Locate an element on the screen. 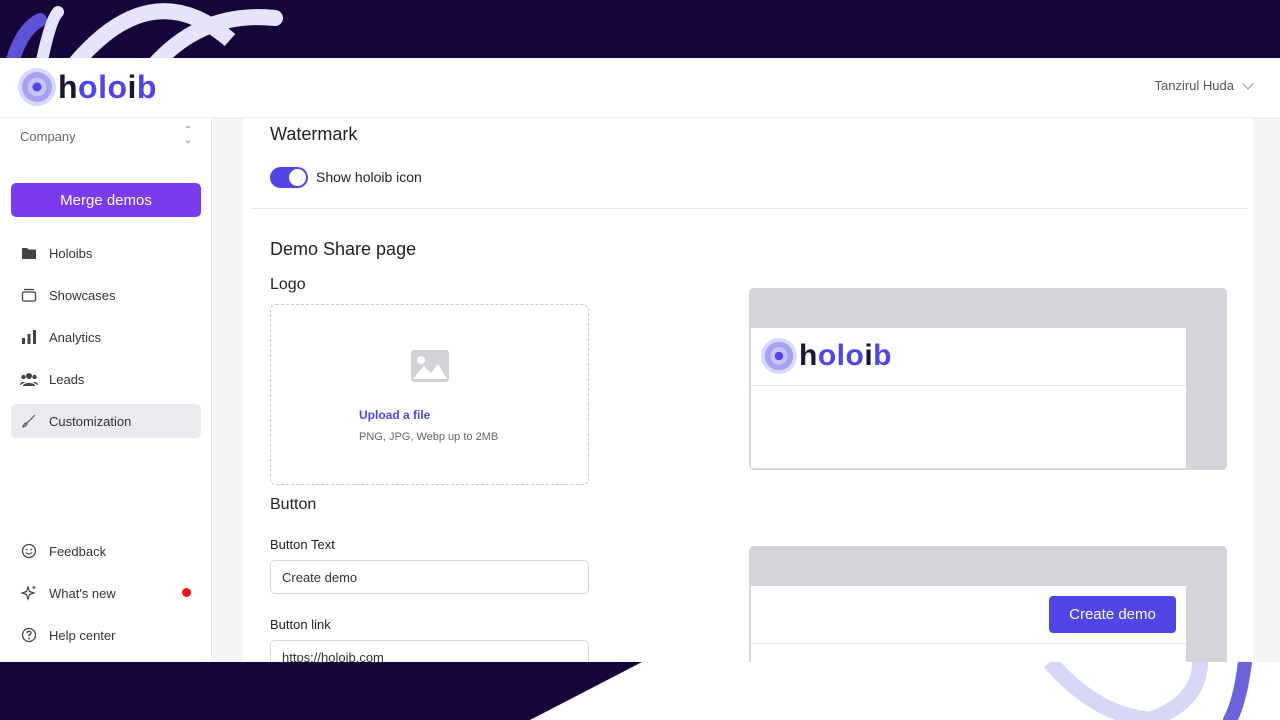  chevron-down-icon is located at coordinates (1248, 83).